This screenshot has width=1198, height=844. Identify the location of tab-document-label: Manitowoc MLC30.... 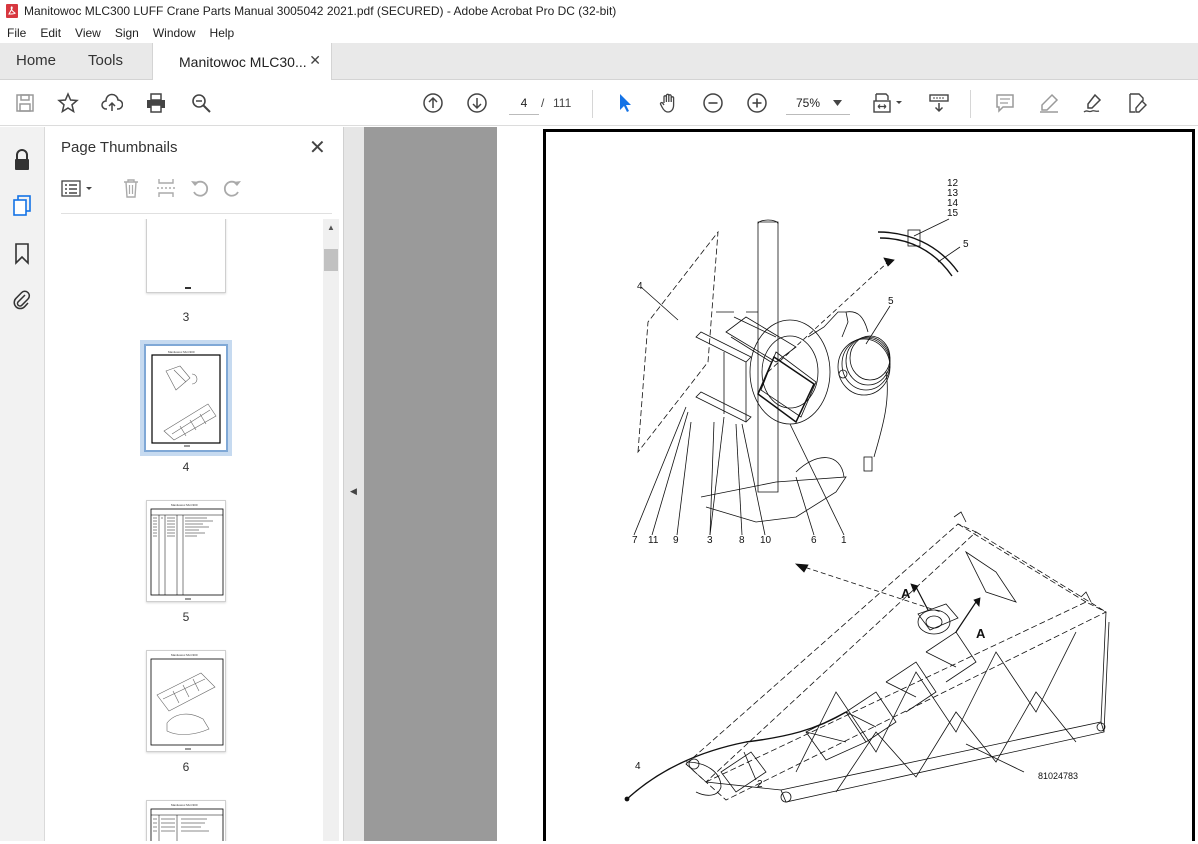
(243, 61).